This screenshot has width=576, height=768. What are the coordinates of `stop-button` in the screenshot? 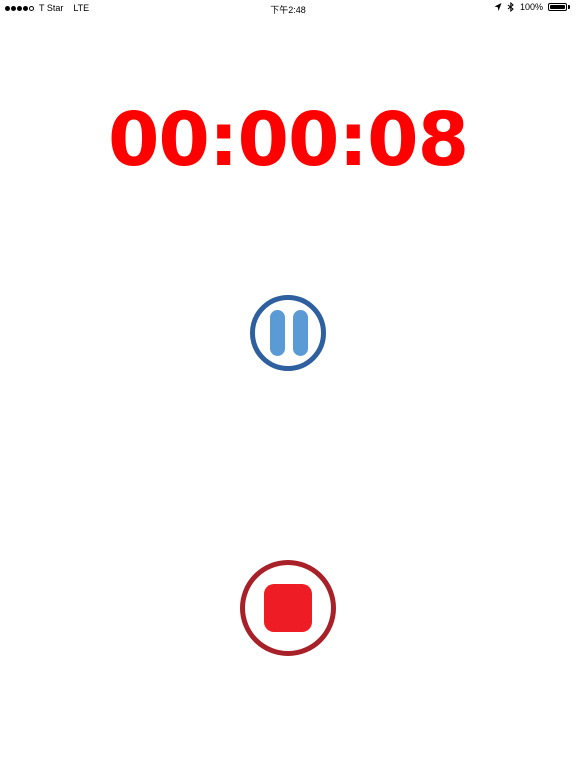 It's located at (288, 608).